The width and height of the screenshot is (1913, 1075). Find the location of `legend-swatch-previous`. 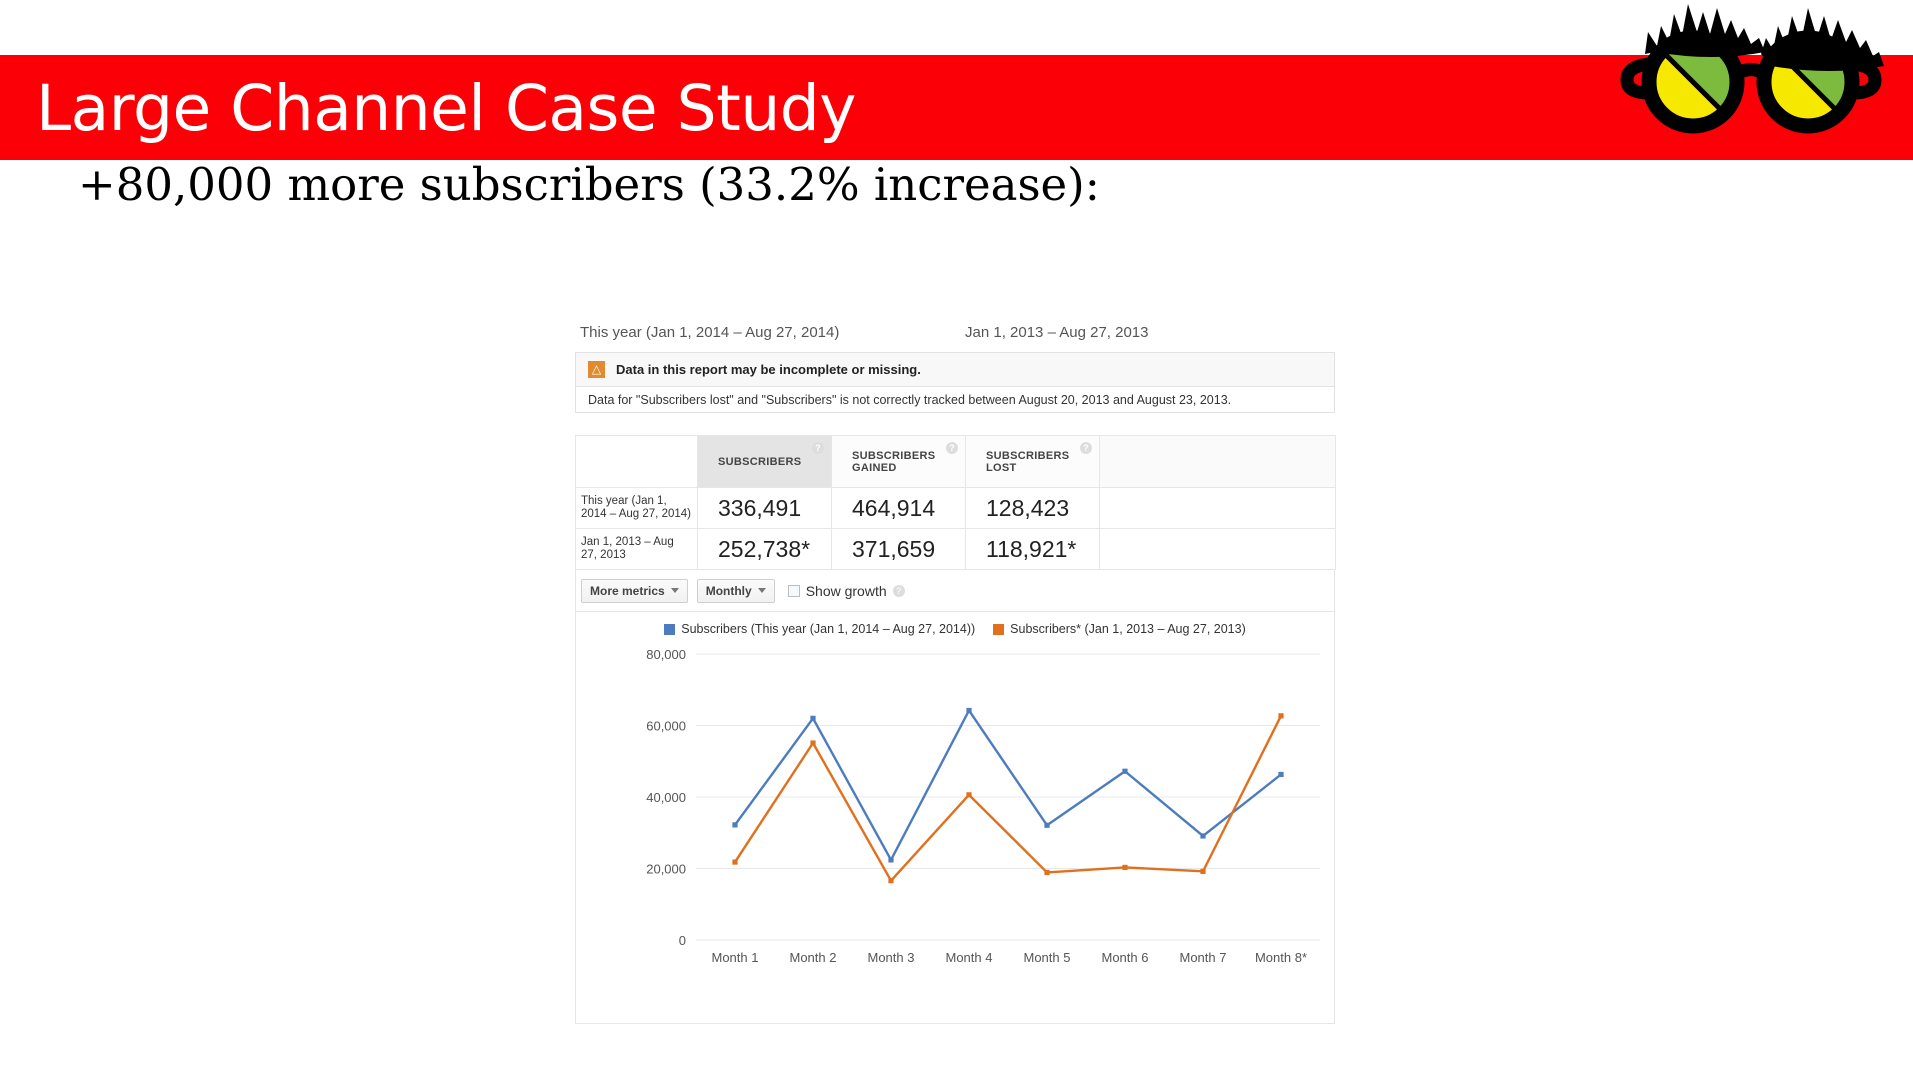

legend-swatch-previous is located at coordinates (999, 629).